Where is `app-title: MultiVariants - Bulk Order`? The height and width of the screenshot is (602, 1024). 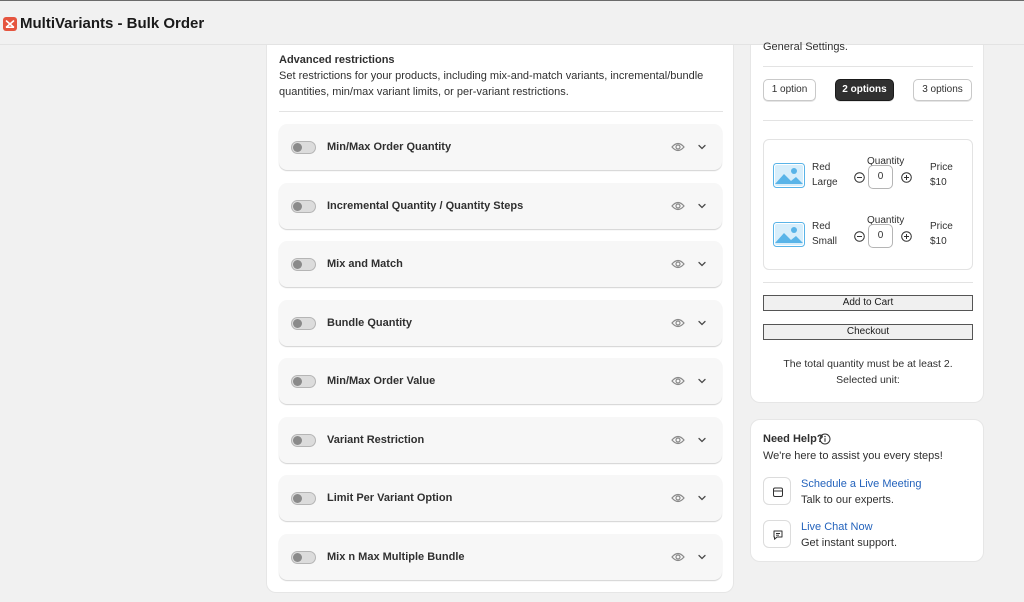 app-title: MultiVariants - Bulk Order is located at coordinates (112, 23).